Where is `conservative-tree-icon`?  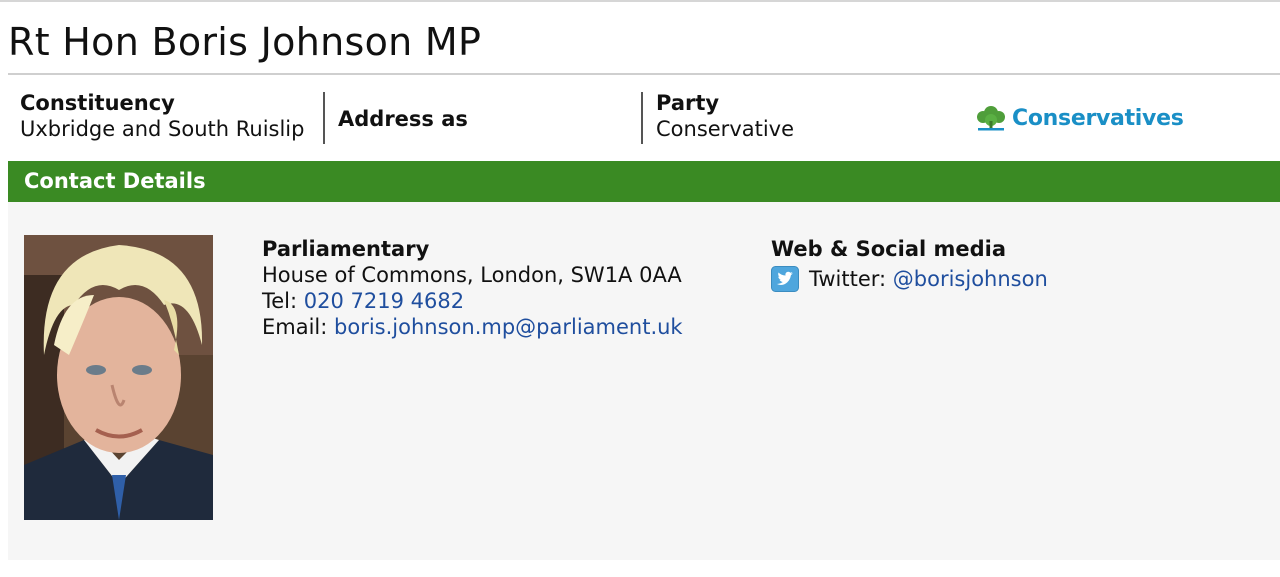 conservative-tree-icon is located at coordinates (991, 118).